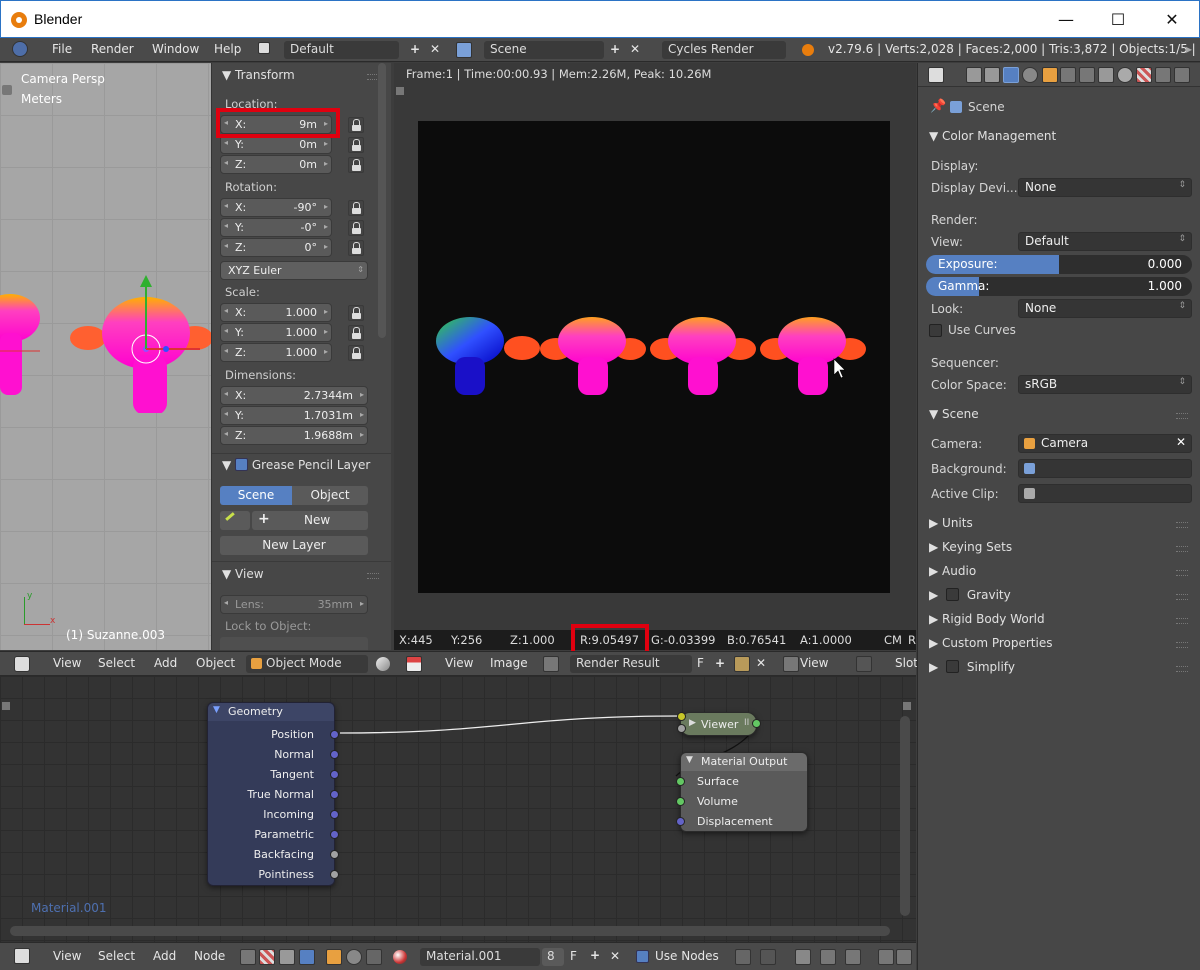 This screenshot has height=970, width=1200. What do you see at coordinates (67, 663) in the screenshot?
I see `viewport-menu-view: View` at bounding box center [67, 663].